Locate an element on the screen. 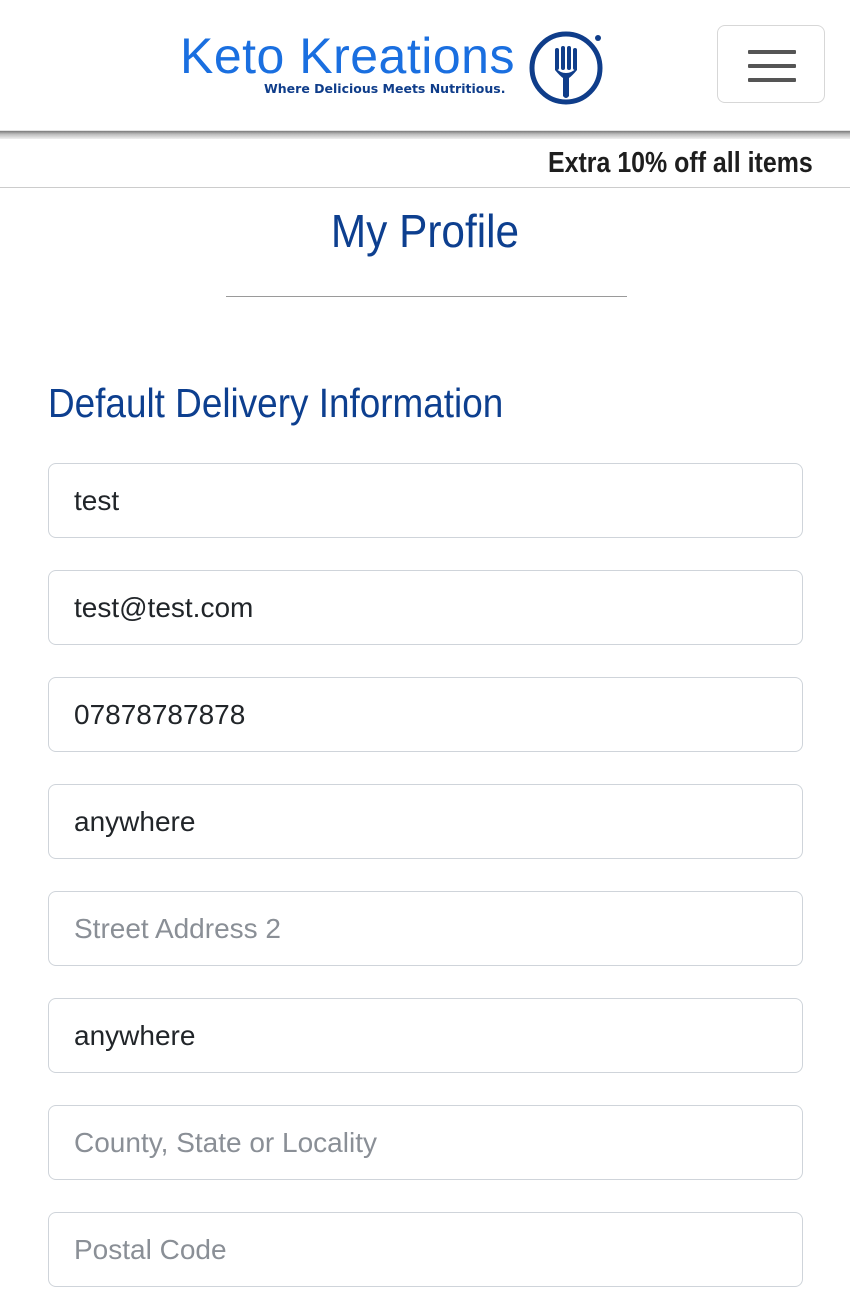 Image resolution: width=850 pixels, height=1298 pixels. fork-in-circle-icon is located at coordinates (566, 68).